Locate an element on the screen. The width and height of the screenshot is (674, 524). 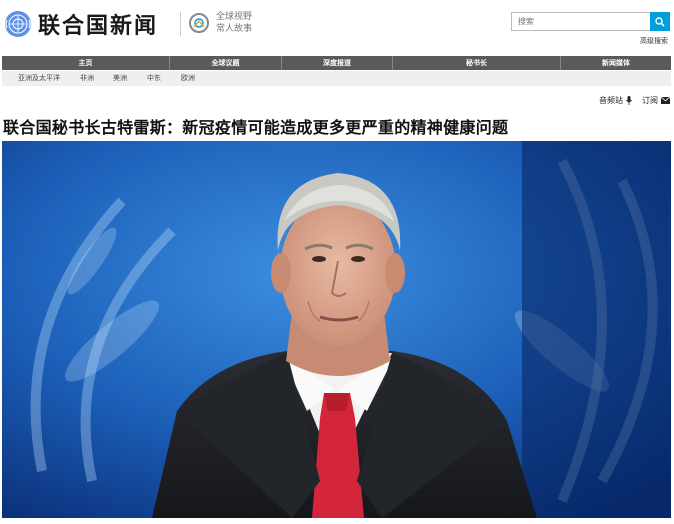
envelope-icon is located at coordinates (665, 100).